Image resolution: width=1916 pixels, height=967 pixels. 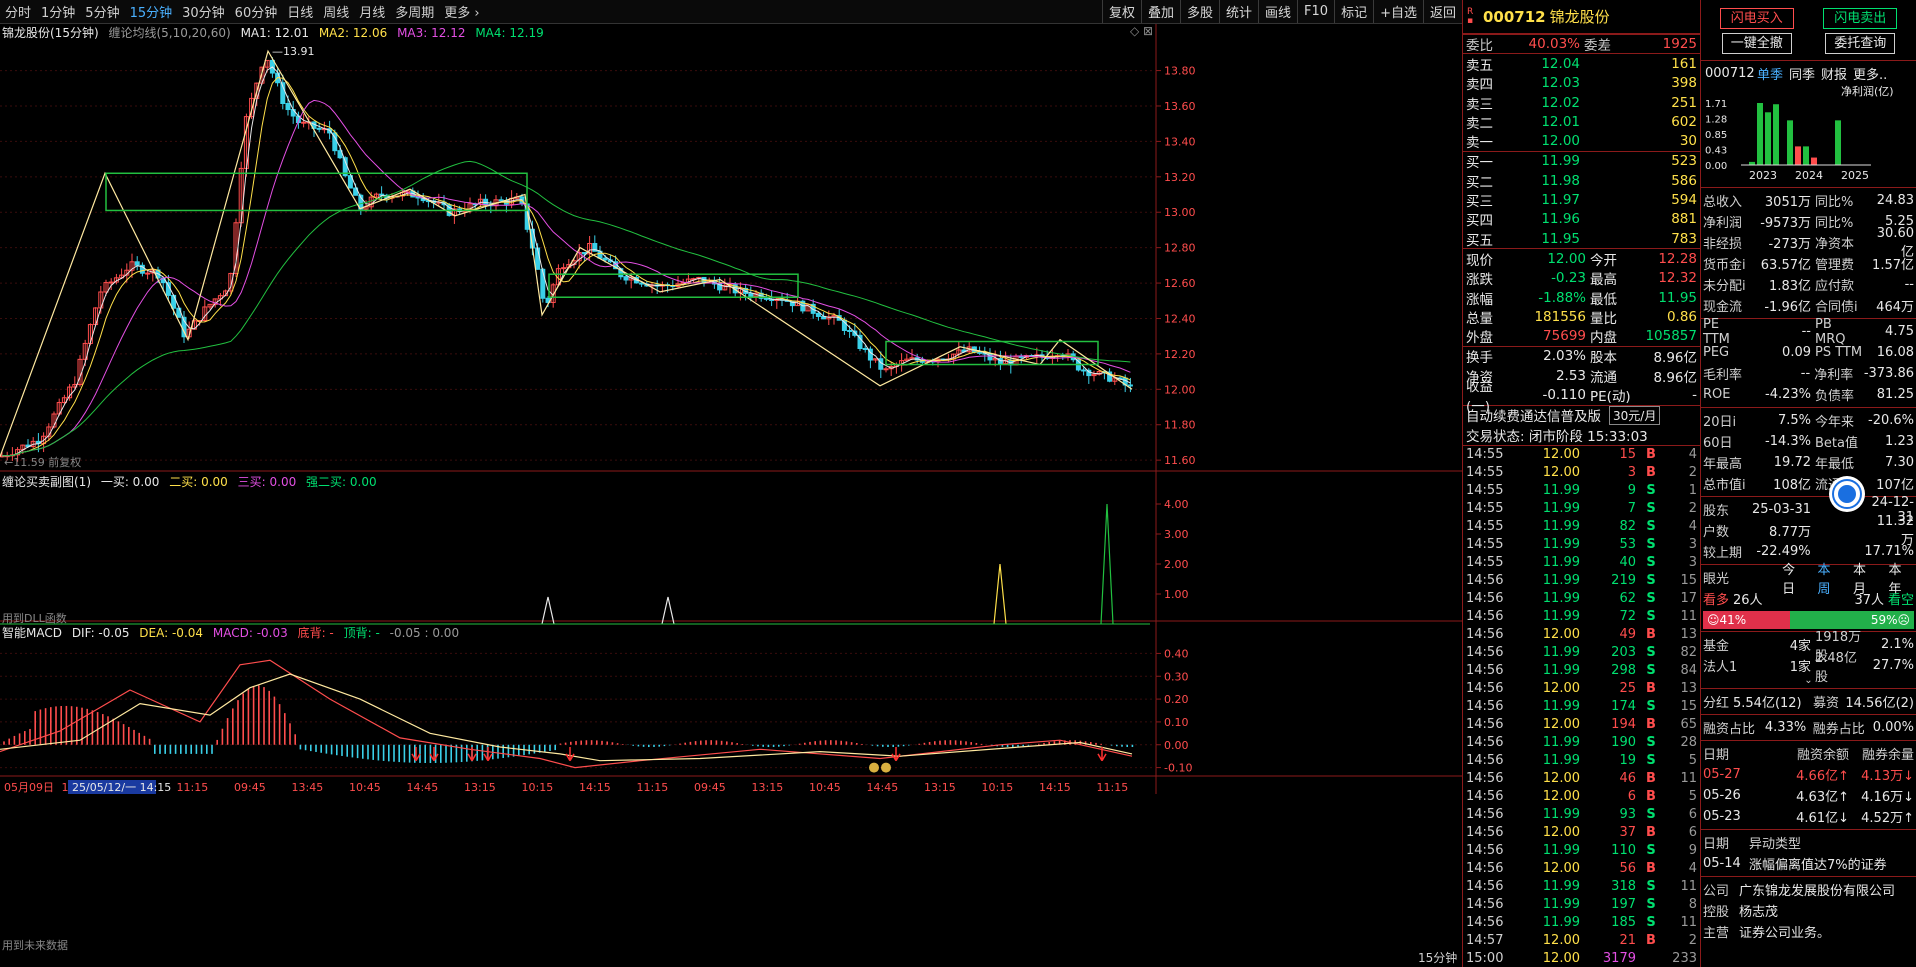 What do you see at coordinates (1176, 564) in the screenshot?
I see `sub1-tick-label: 2.00` at bounding box center [1176, 564].